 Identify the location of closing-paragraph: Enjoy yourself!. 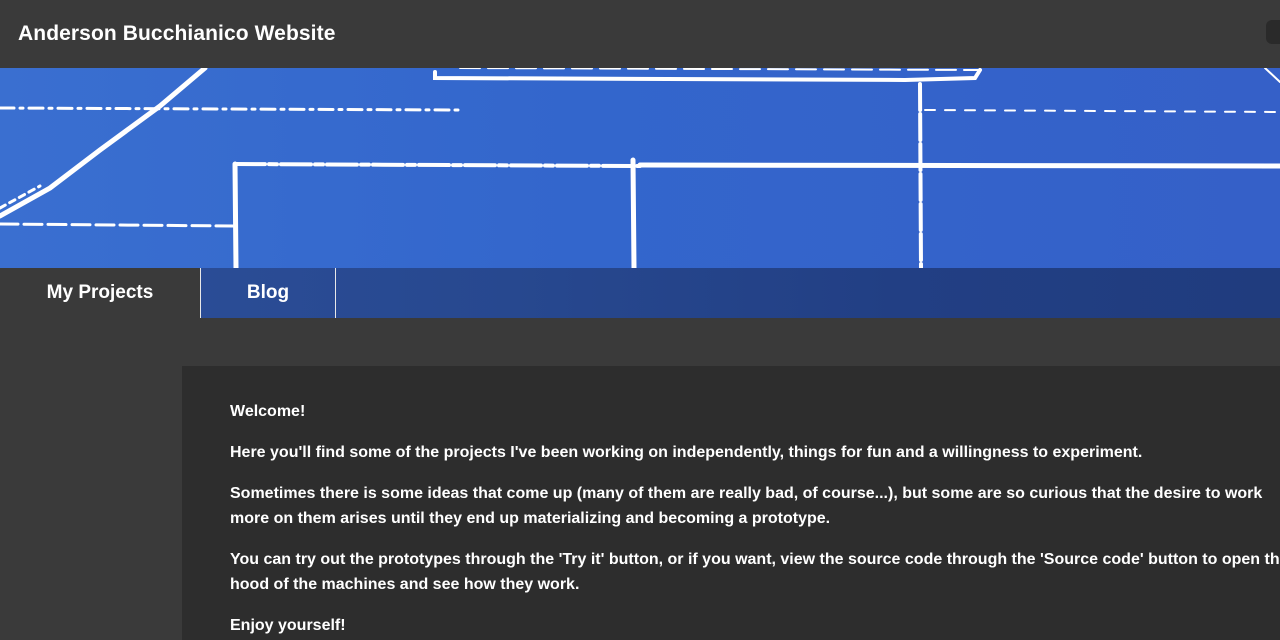
(288, 625).